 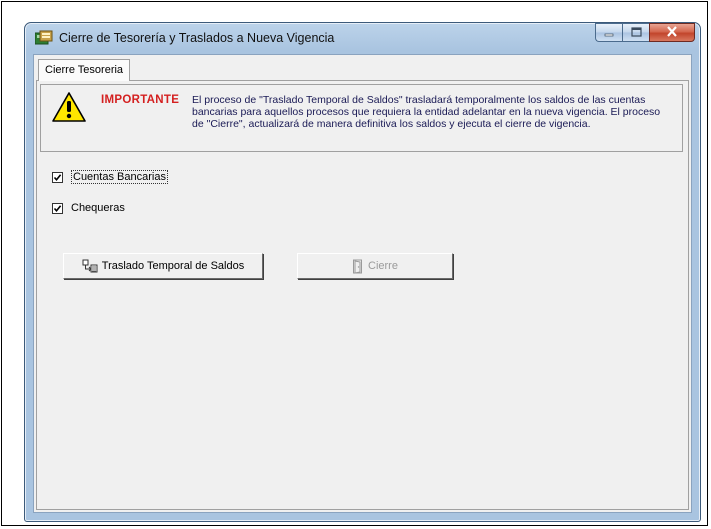 I want to click on caption-buttons, so click(x=645, y=33).